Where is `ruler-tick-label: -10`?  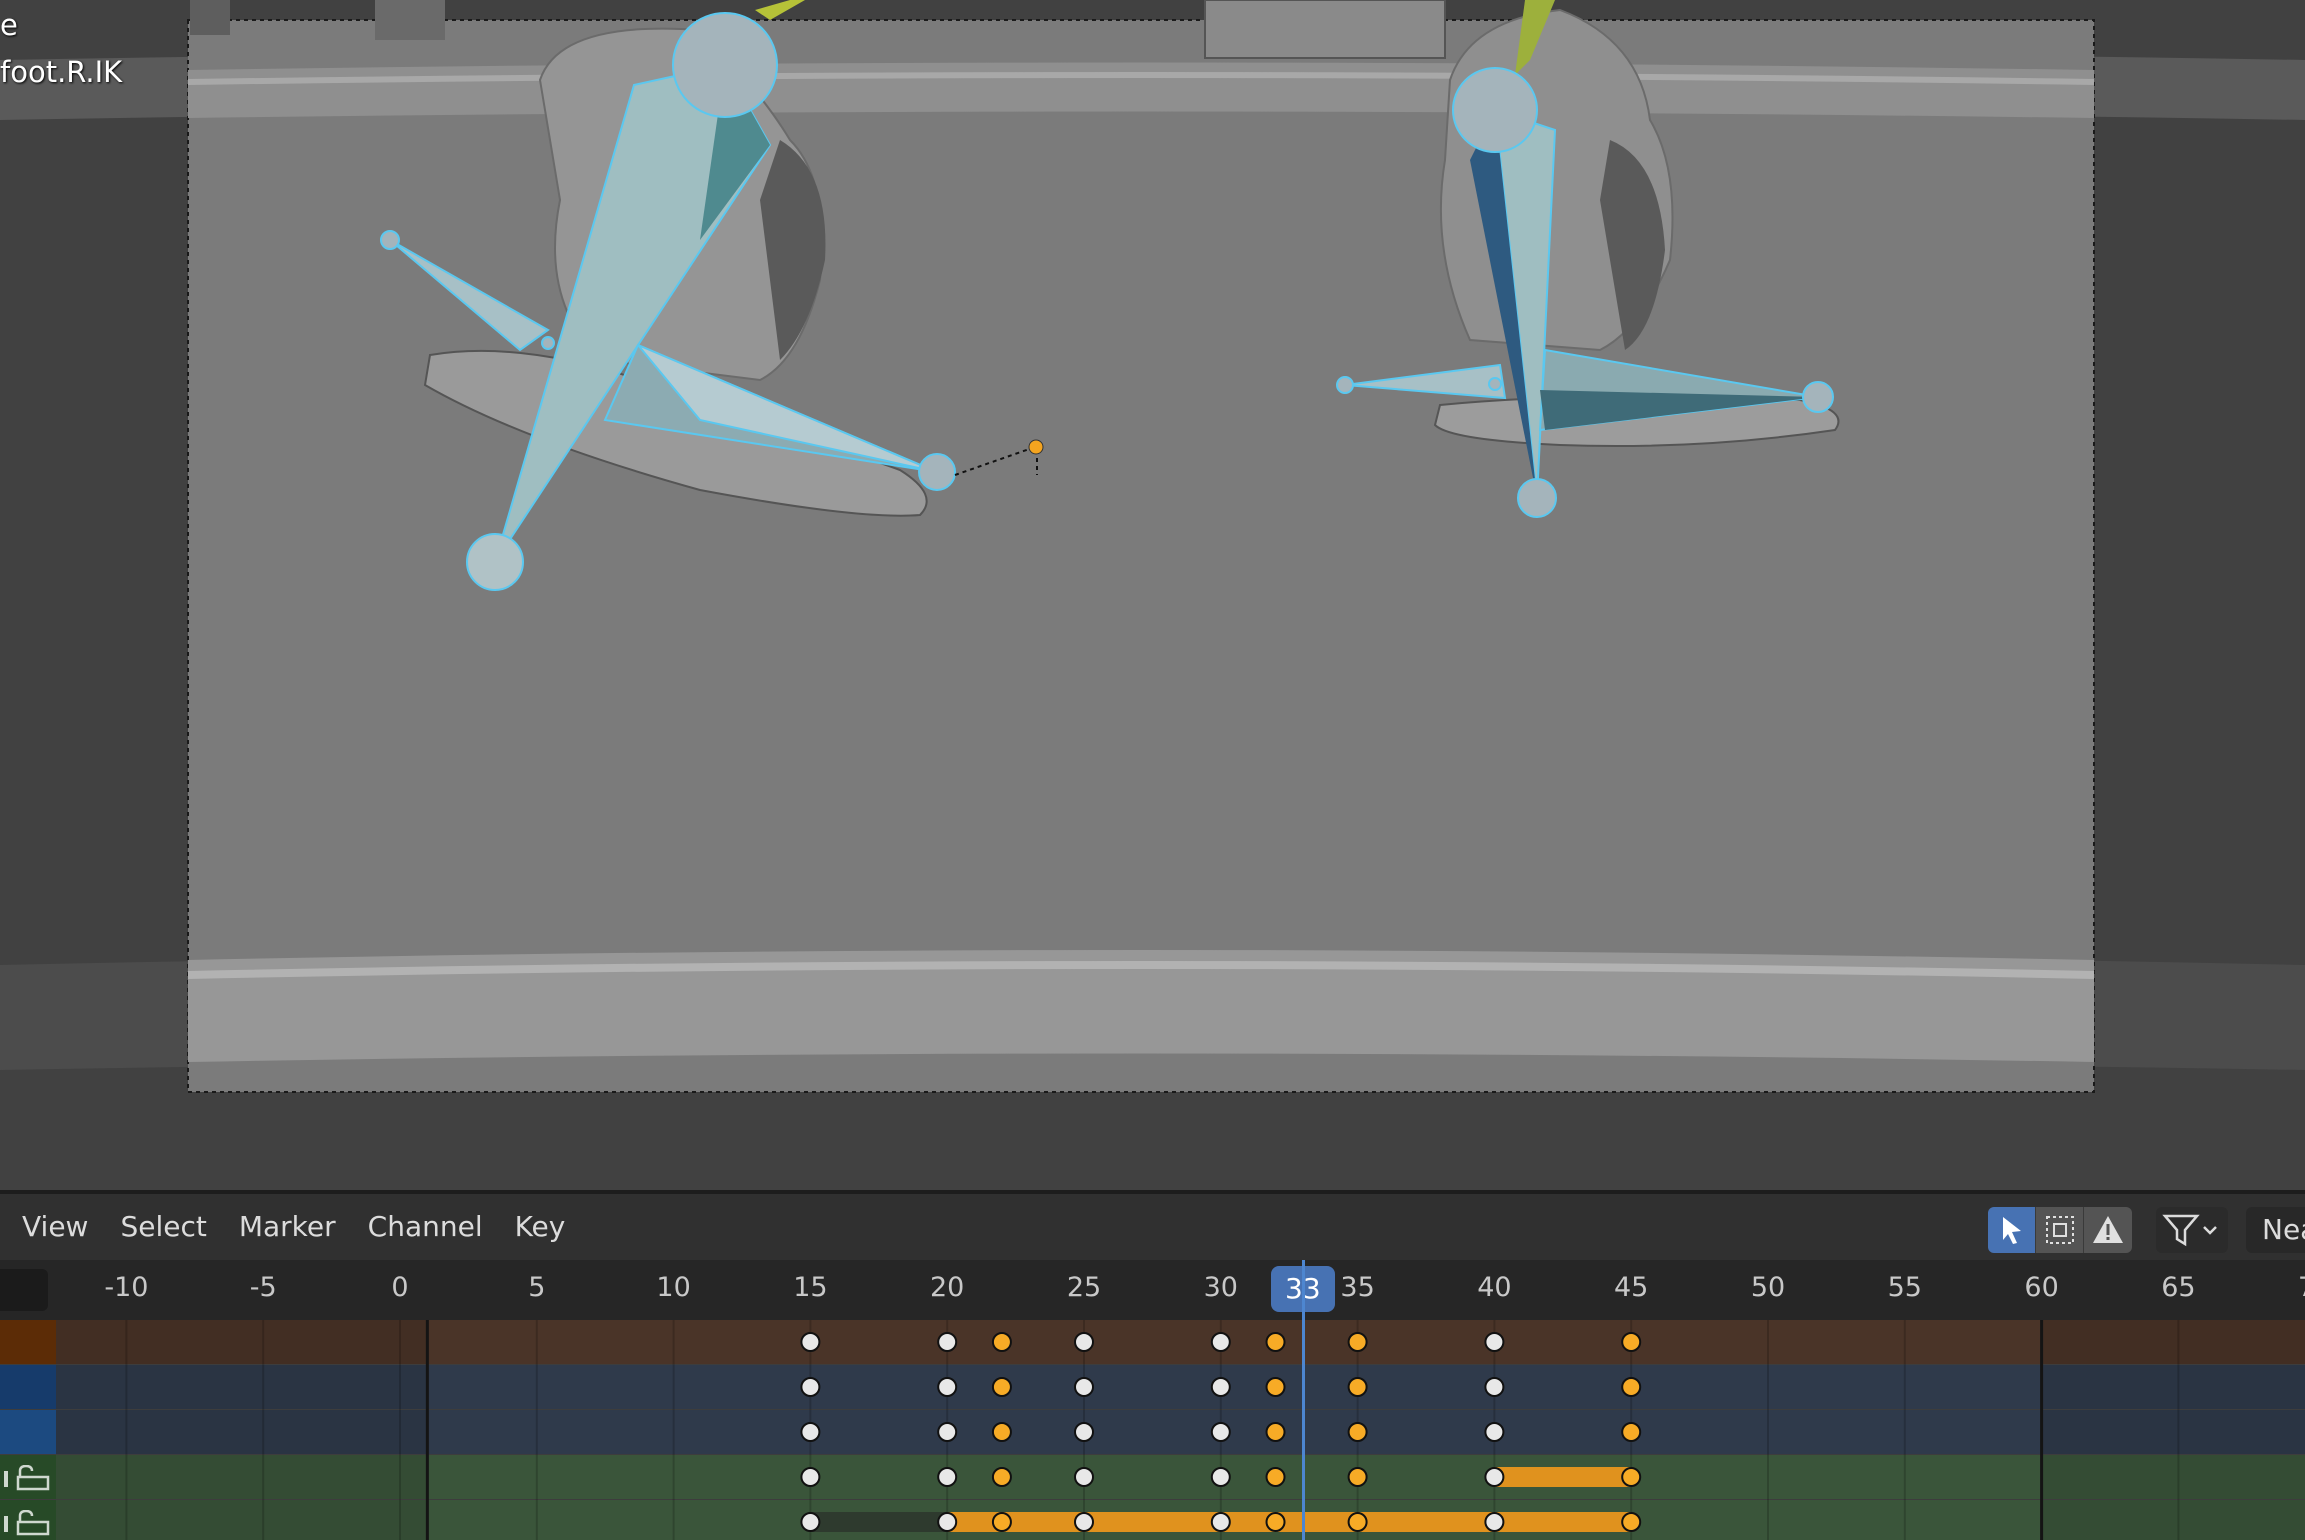 ruler-tick-label: -10 is located at coordinates (126, 1287).